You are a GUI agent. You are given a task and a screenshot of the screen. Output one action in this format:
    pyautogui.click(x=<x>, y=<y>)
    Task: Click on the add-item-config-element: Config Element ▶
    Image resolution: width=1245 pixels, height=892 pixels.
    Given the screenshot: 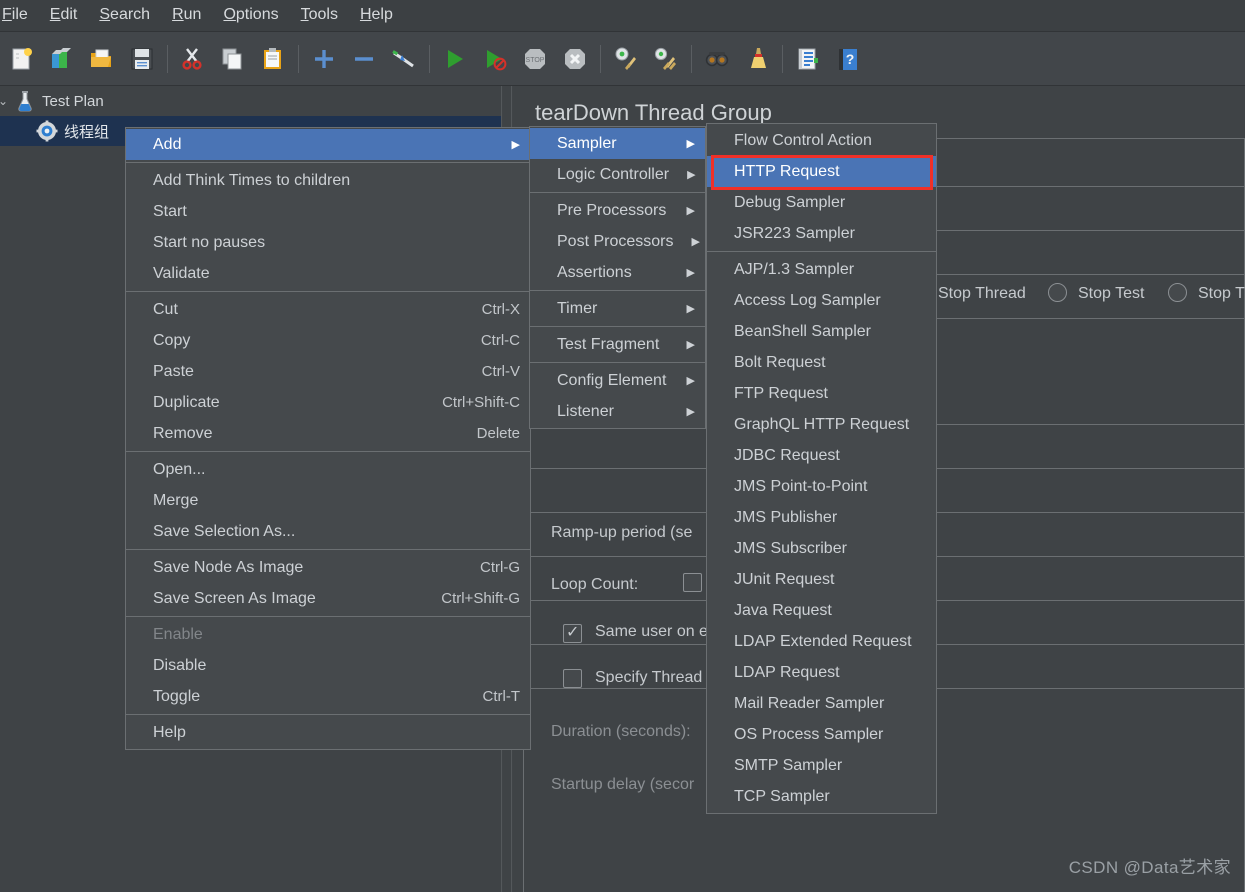 What is the action you would take?
    pyautogui.click(x=617, y=380)
    